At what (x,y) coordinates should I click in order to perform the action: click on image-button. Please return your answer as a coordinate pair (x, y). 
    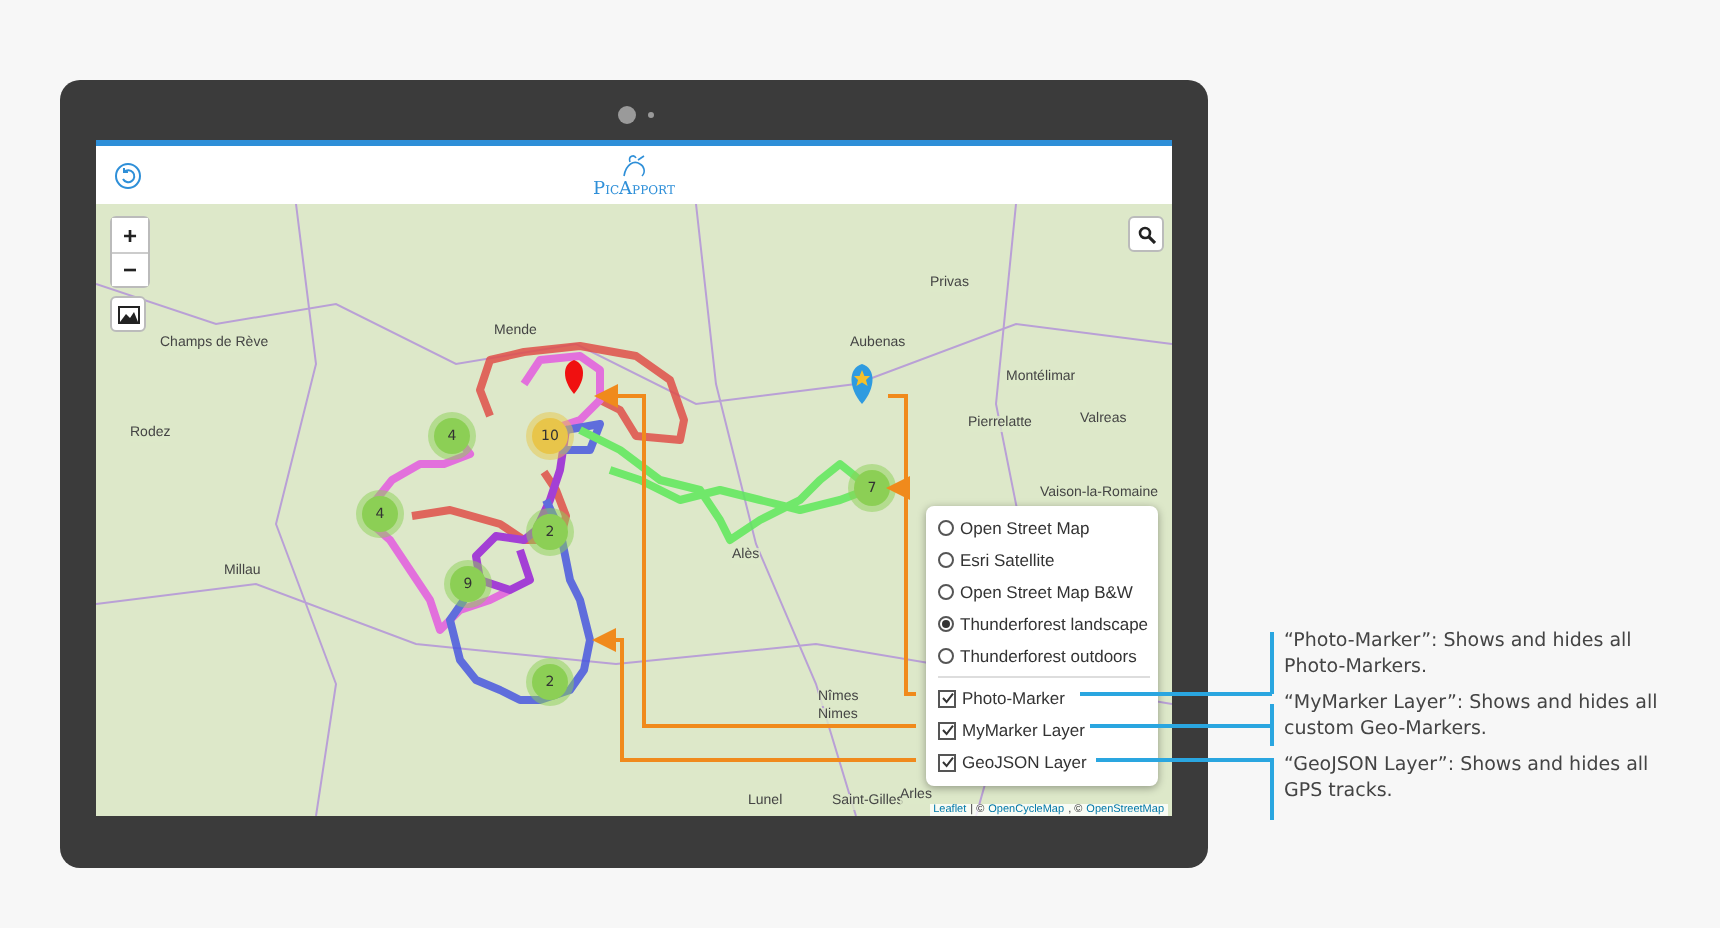
    Looking at the image, I should click on (128, 314).